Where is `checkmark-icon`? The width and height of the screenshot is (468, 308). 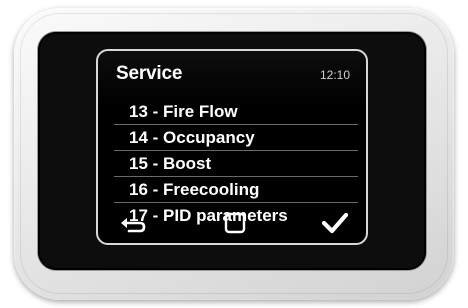
checkmark-icon is located at coordinates (335, 223).